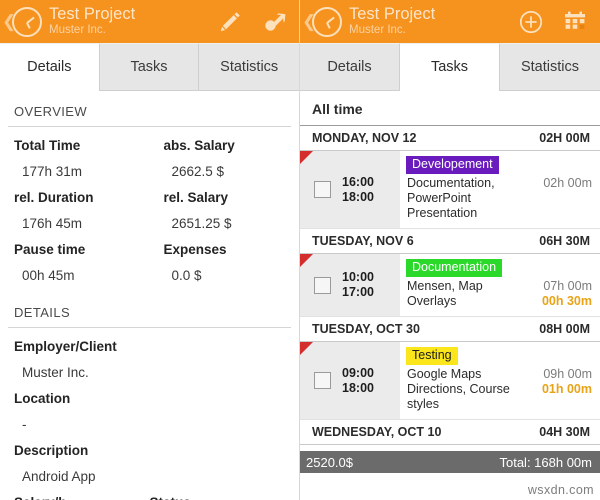 This screenshot has width=600, height=500. Describe the element at coordinates (133, 21) in the screenshot. I see `left-title-block: Test Project Muster Inc.` at that location.